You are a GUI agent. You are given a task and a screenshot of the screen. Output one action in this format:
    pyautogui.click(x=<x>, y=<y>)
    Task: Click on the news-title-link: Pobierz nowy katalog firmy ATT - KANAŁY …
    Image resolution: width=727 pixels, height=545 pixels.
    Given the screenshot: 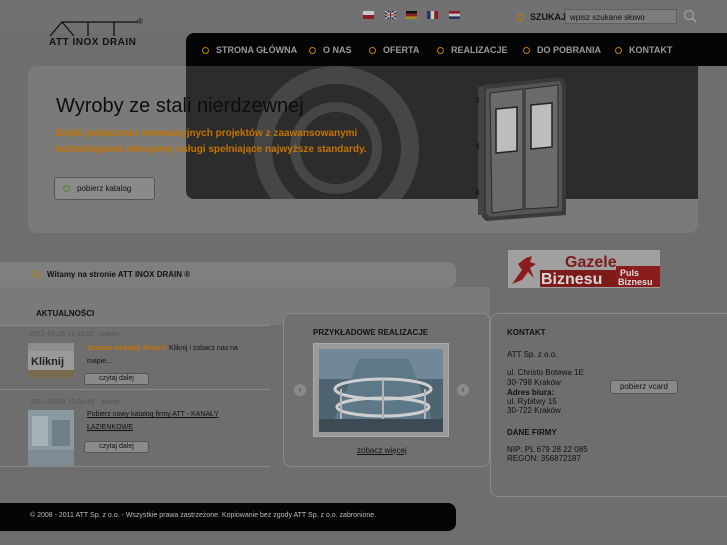 What is the action you would take?
    pyautogui.click(x=162, y=421)
    